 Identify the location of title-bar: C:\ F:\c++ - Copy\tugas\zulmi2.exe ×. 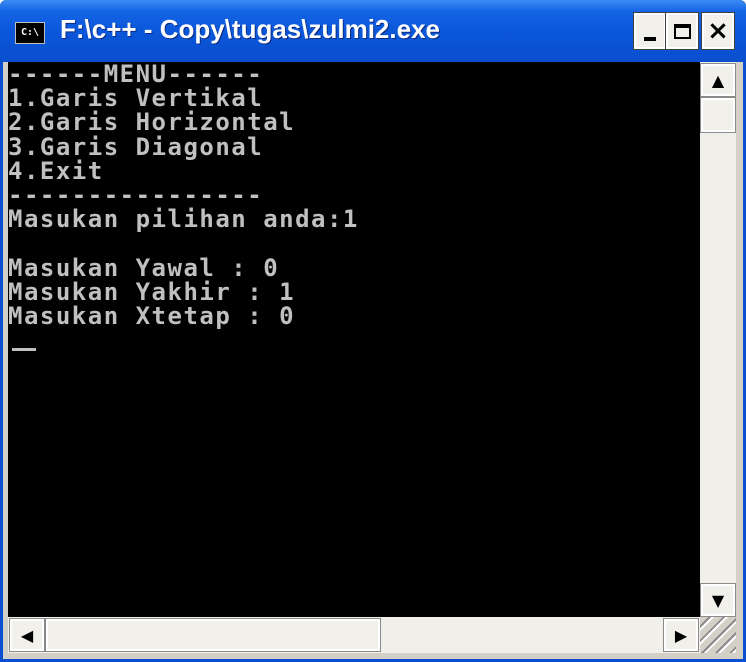
(373, 31).